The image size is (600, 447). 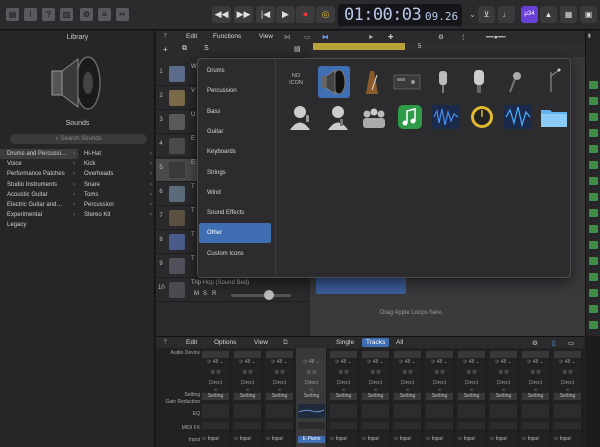 What do you see at coordinates (588, 14) in the screenshot?
I see `loops-icon: ▣` at bounding box center [588, 14].